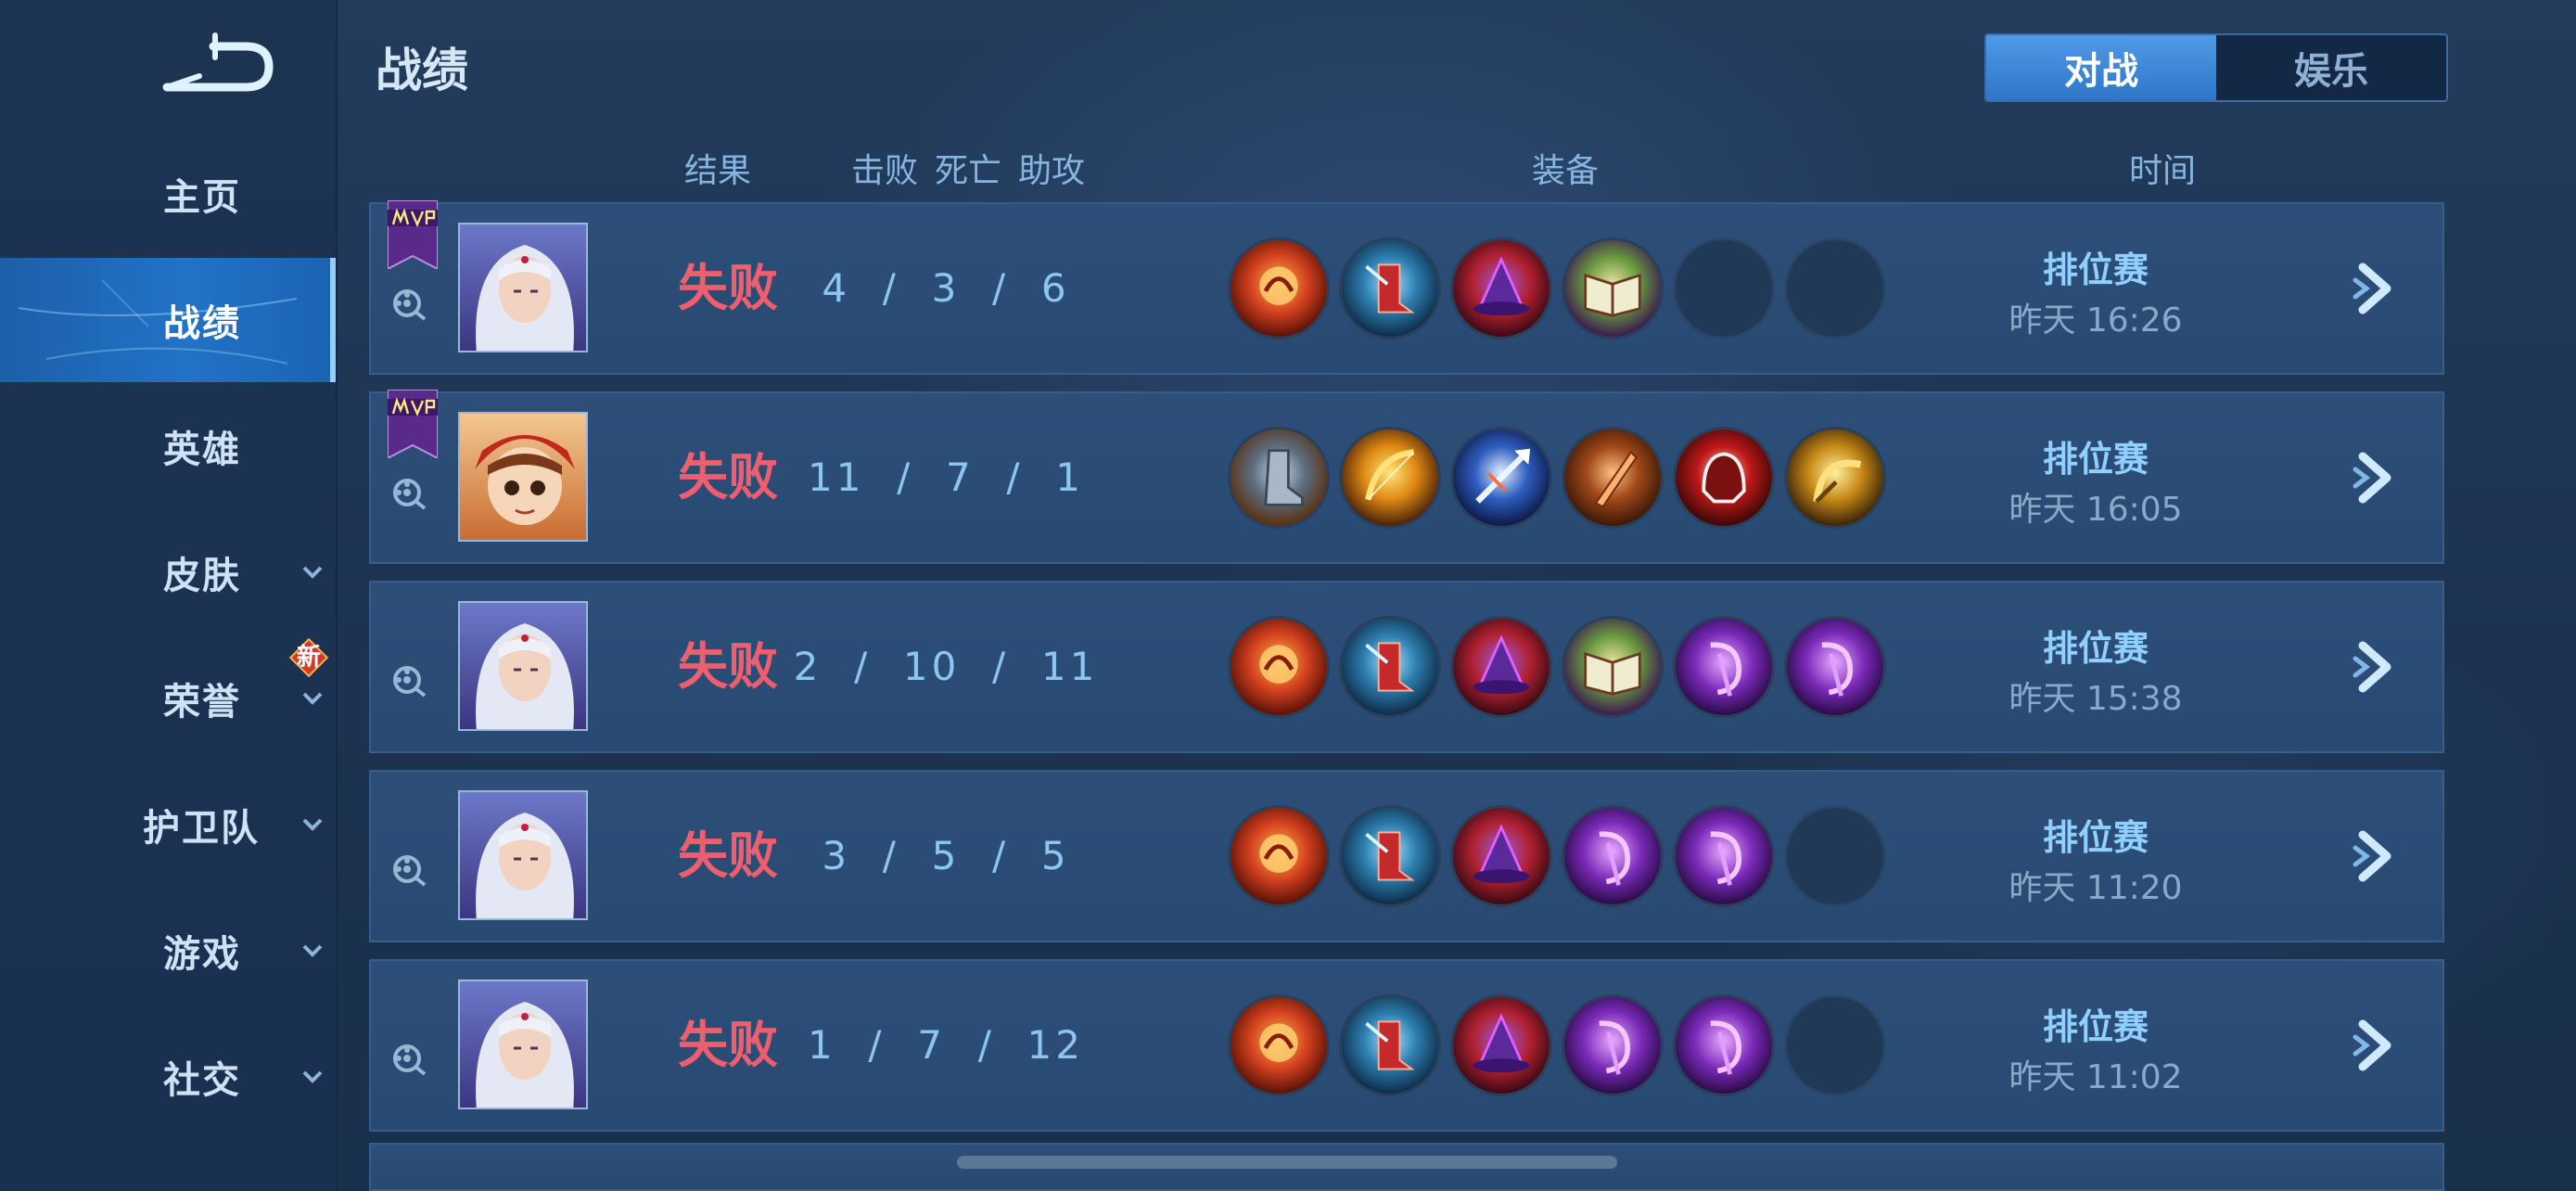  Describe the element at coordinates (946, 1045) in the screenshot. I see `kda-score: 1 / 7 / 12` at that location.